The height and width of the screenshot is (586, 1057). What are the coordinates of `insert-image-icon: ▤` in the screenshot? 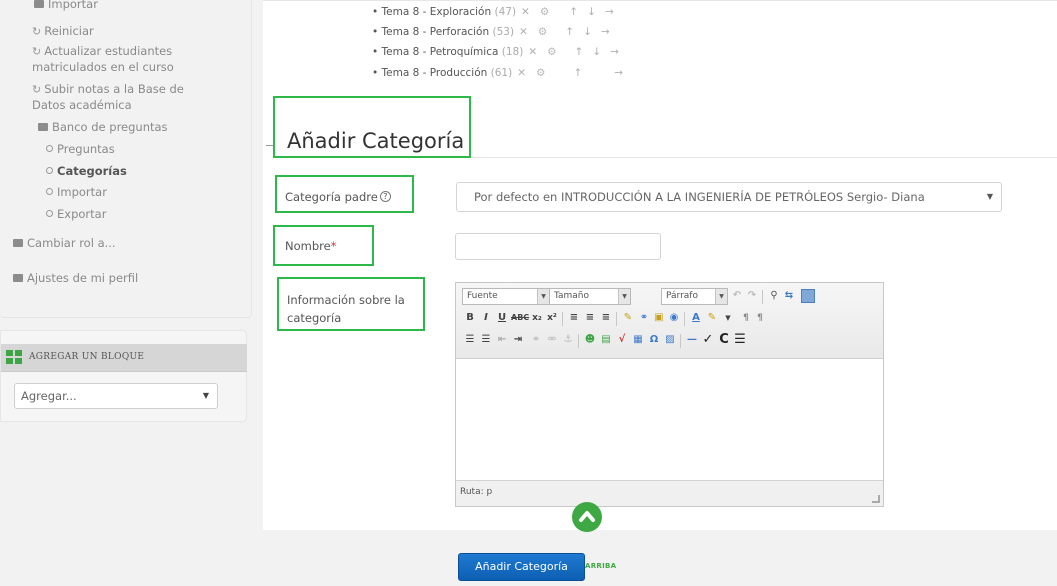 It's located at (606, 340).